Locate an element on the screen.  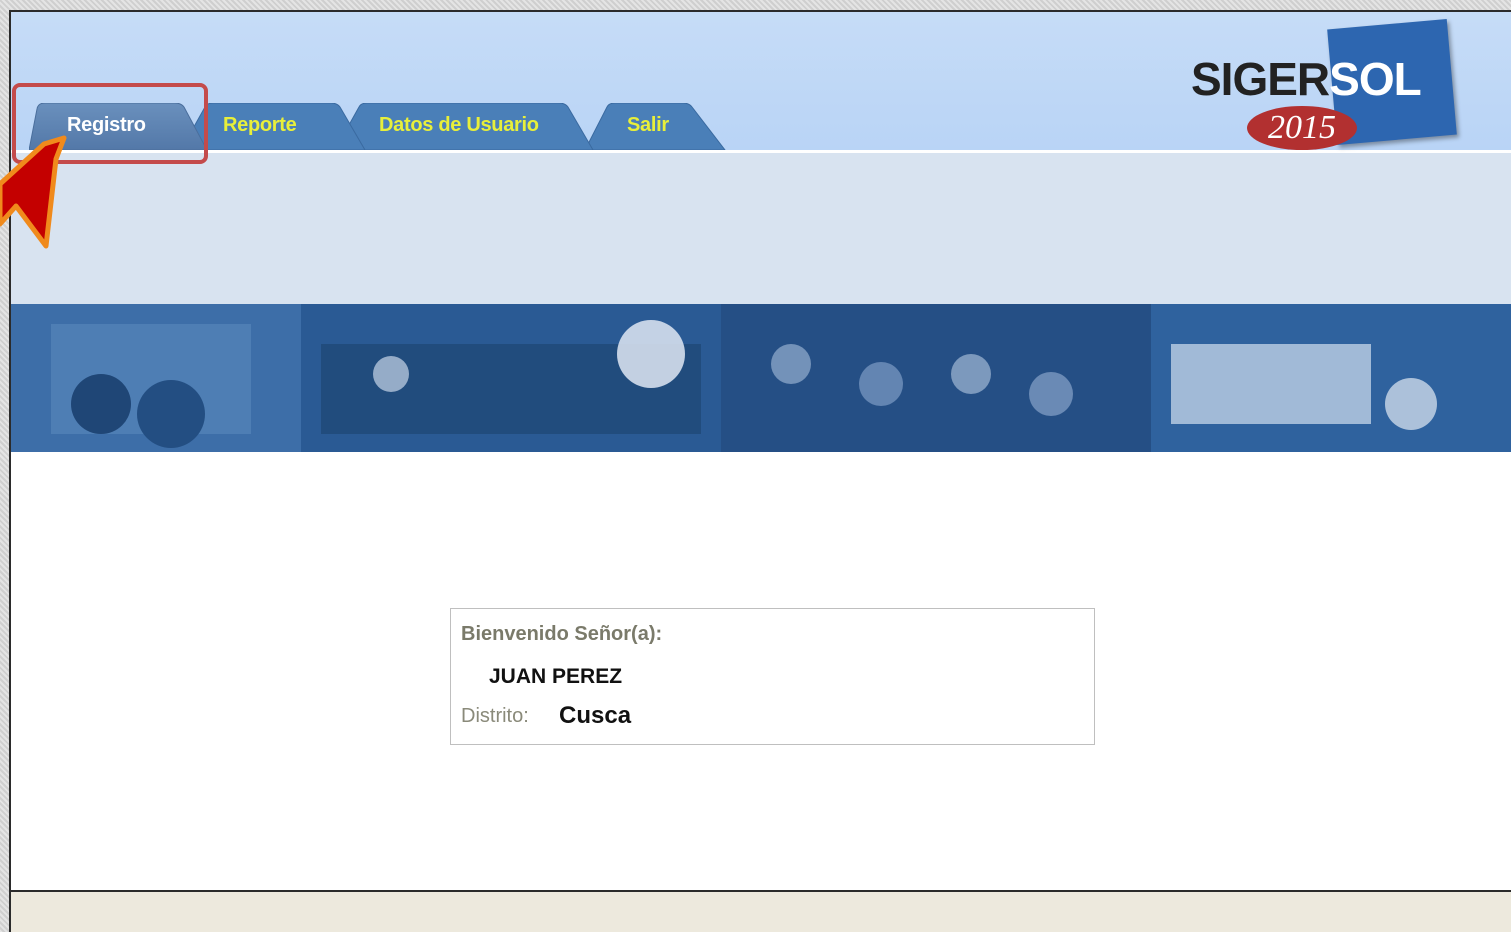
logo-text: SIGERSOL is located at coordinates (1306, 79).